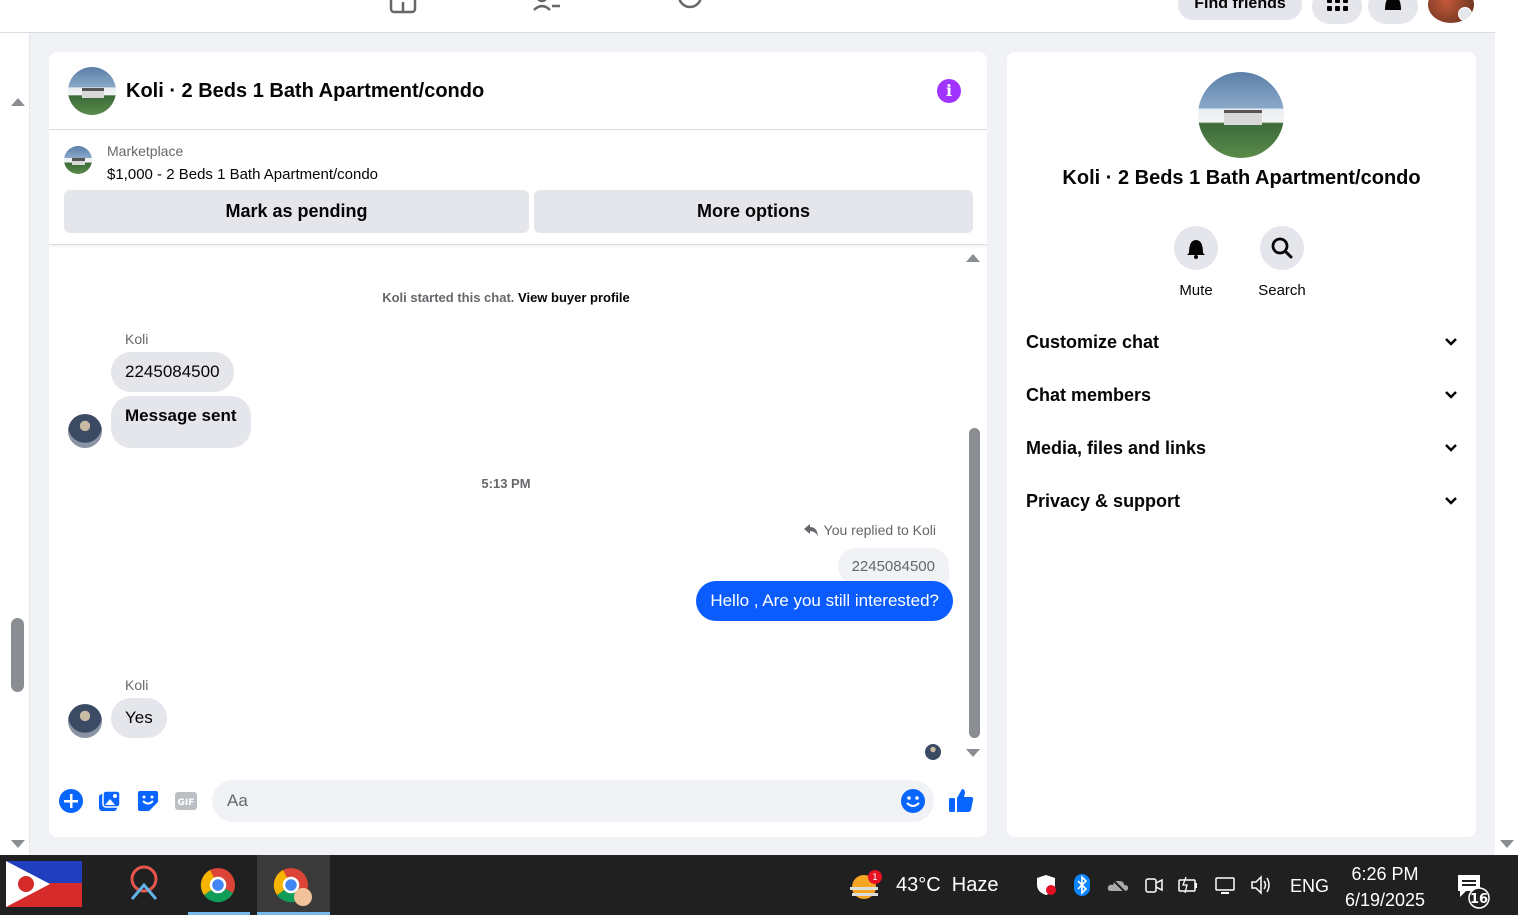 The height and width of the screenshot is (915, 1518). What do you see at coordinates (1188, 885) in the screenshot?
I see `battery-icon` at bounding box center [1188, 885].